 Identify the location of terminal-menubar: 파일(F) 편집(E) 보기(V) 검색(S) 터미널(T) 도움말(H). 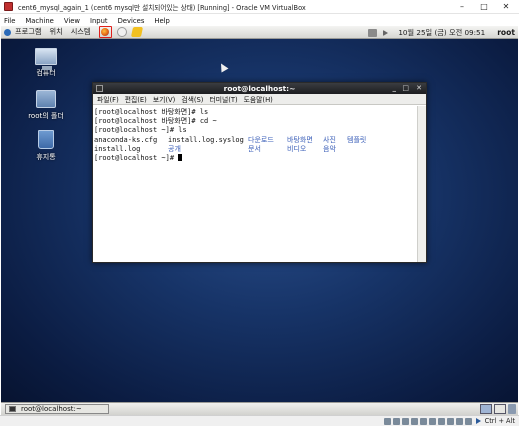
(259, 99).